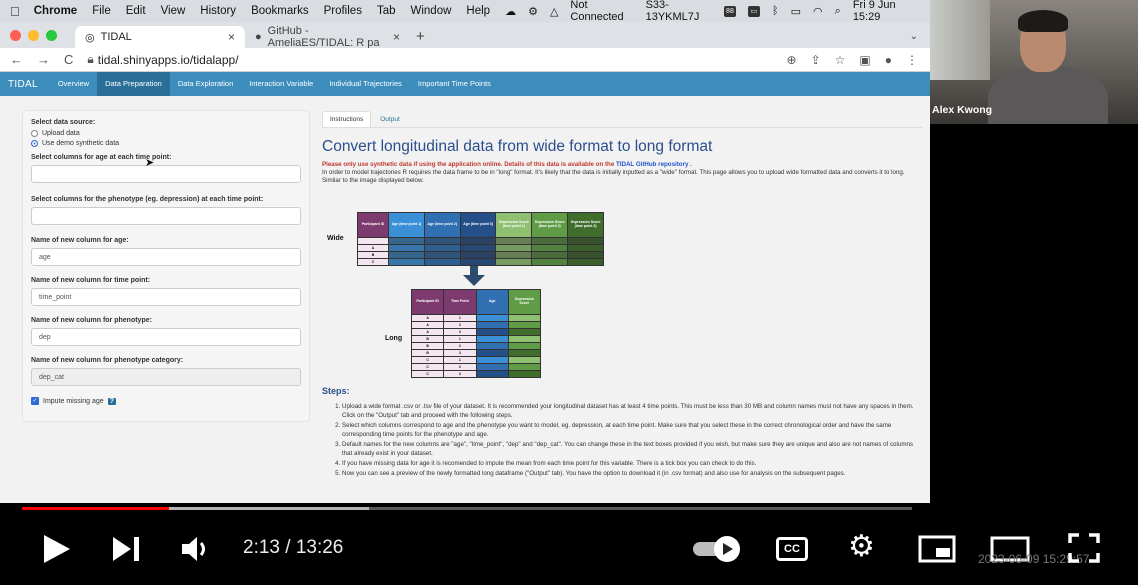 The width and height of the screenshot is (1138, 585). Describe the element at coordinates (34, 133) in the screenshot. I see `radio-circle-icon` at that location.